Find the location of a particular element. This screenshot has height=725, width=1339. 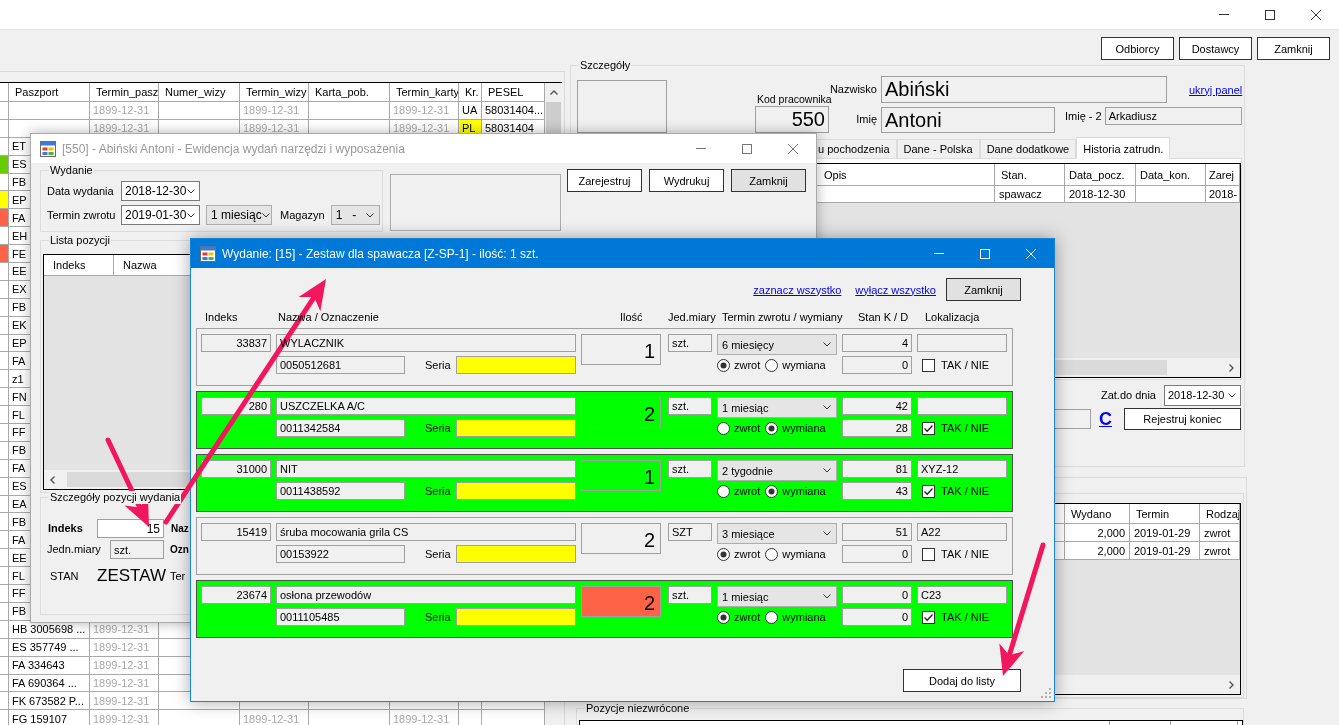

toolbar-button: Dostawcy is located at coordinates (1215, 48).